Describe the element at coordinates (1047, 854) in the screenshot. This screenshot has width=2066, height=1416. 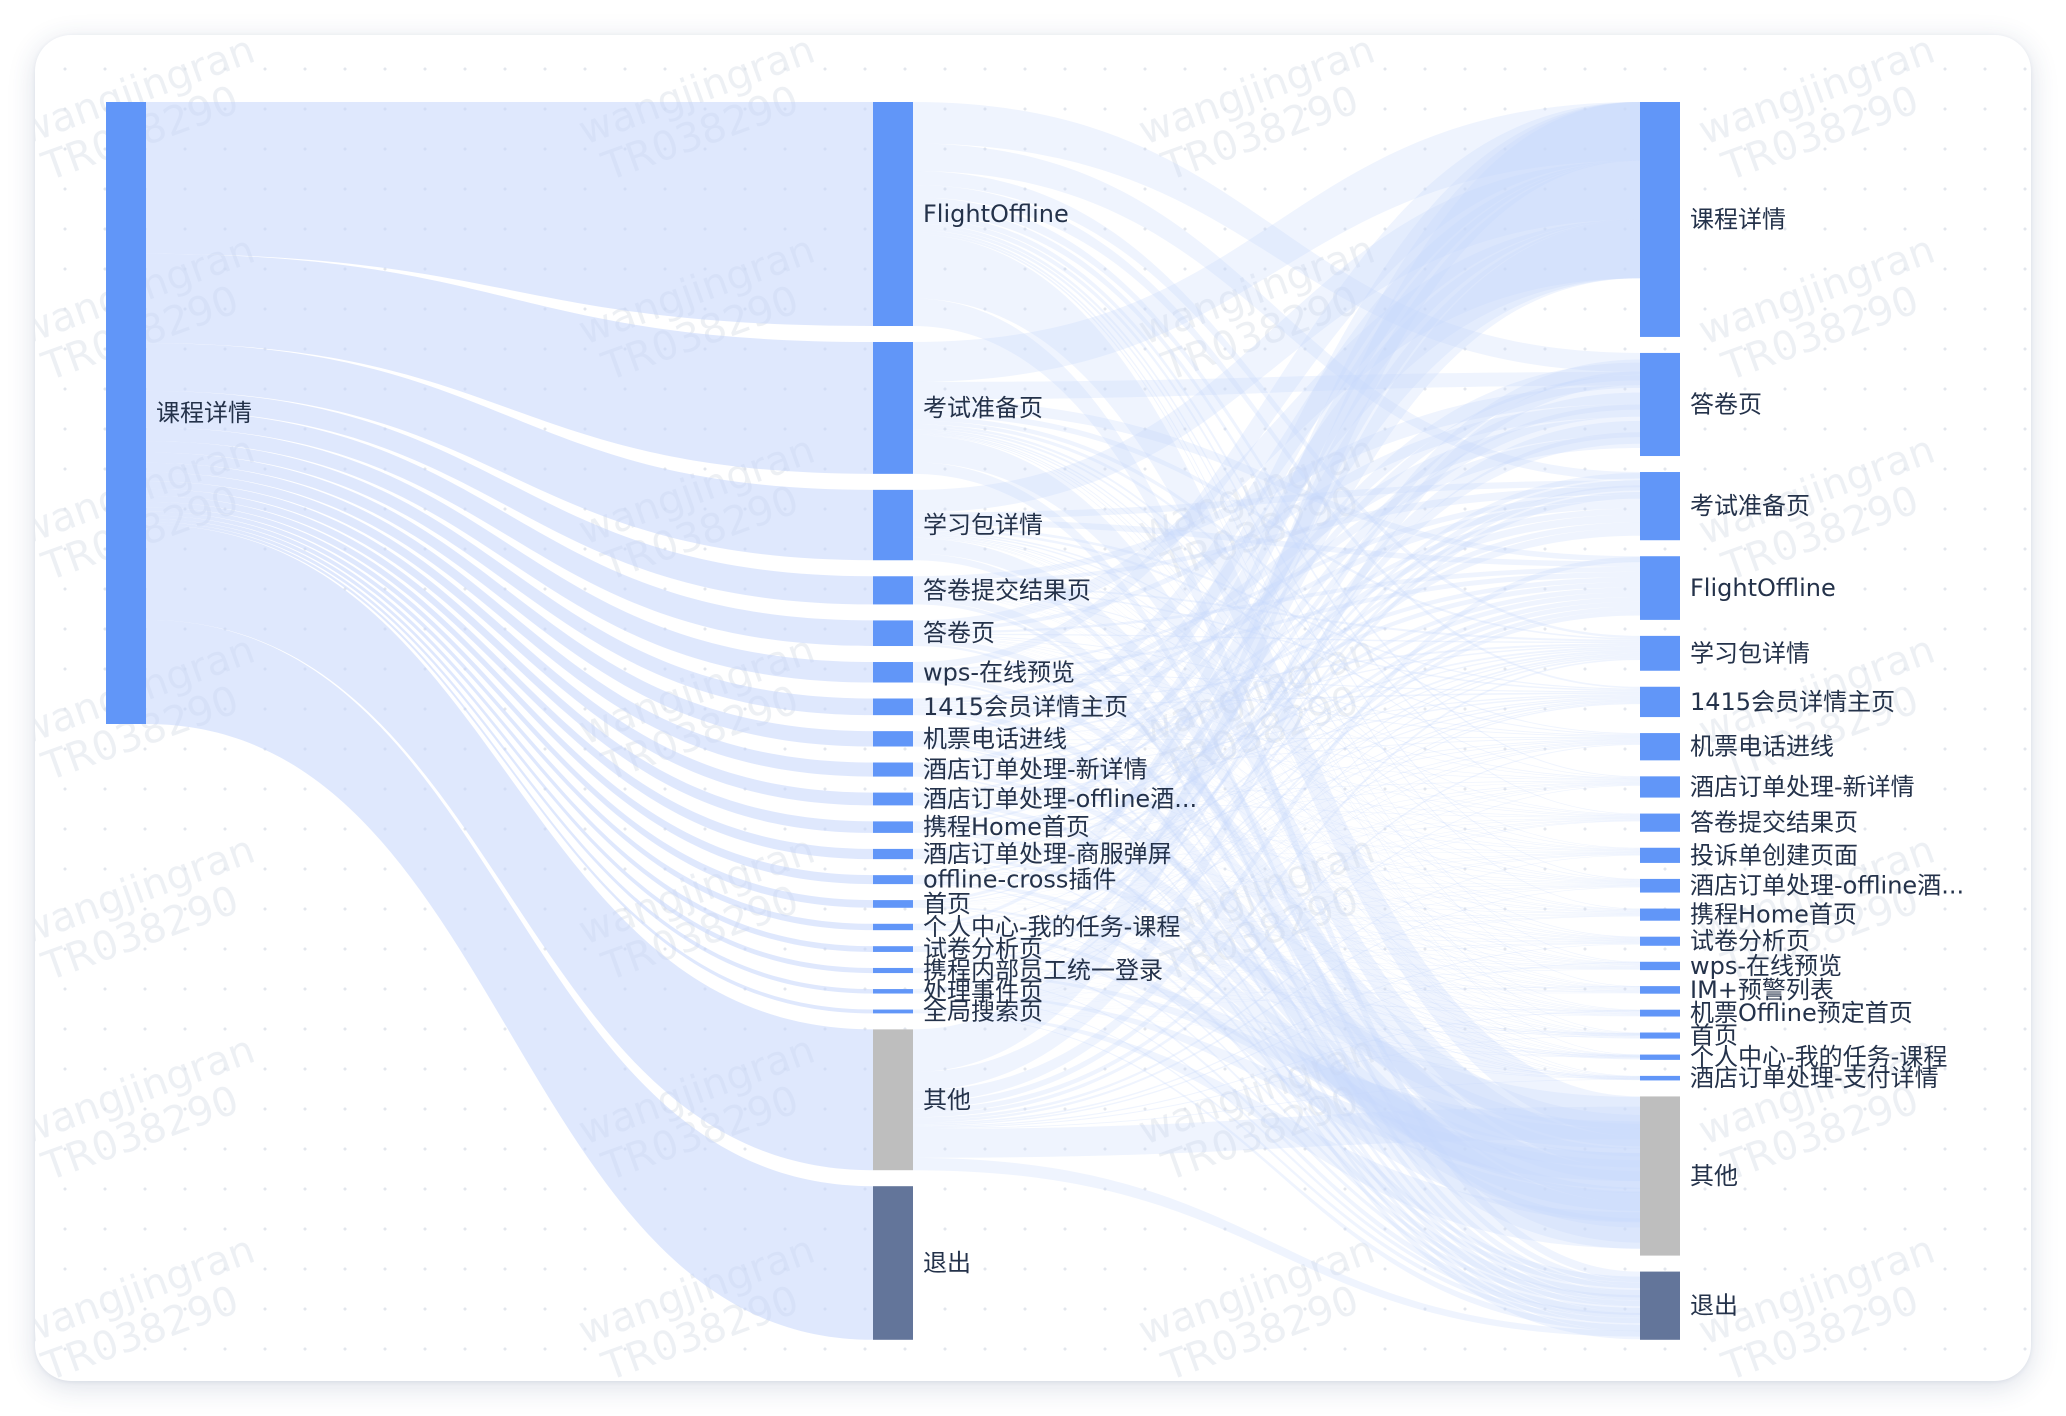
I see `node-label: 酒店订单处理-商服弹屏` at that location.